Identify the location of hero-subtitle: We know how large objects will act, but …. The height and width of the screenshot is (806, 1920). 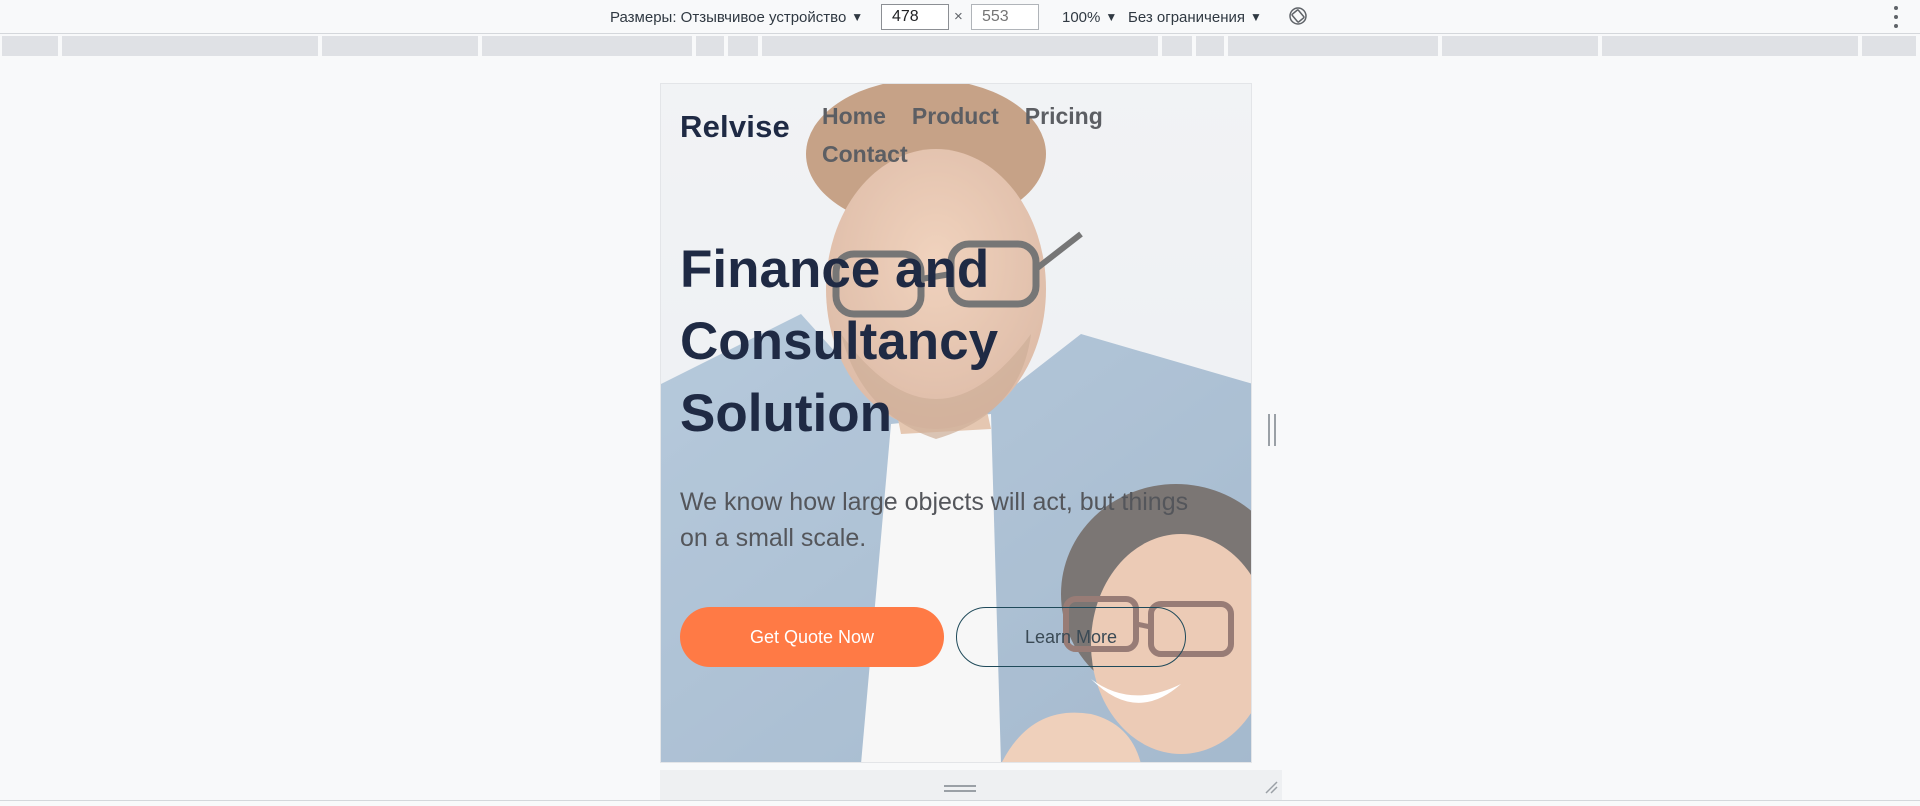
(934, 520).